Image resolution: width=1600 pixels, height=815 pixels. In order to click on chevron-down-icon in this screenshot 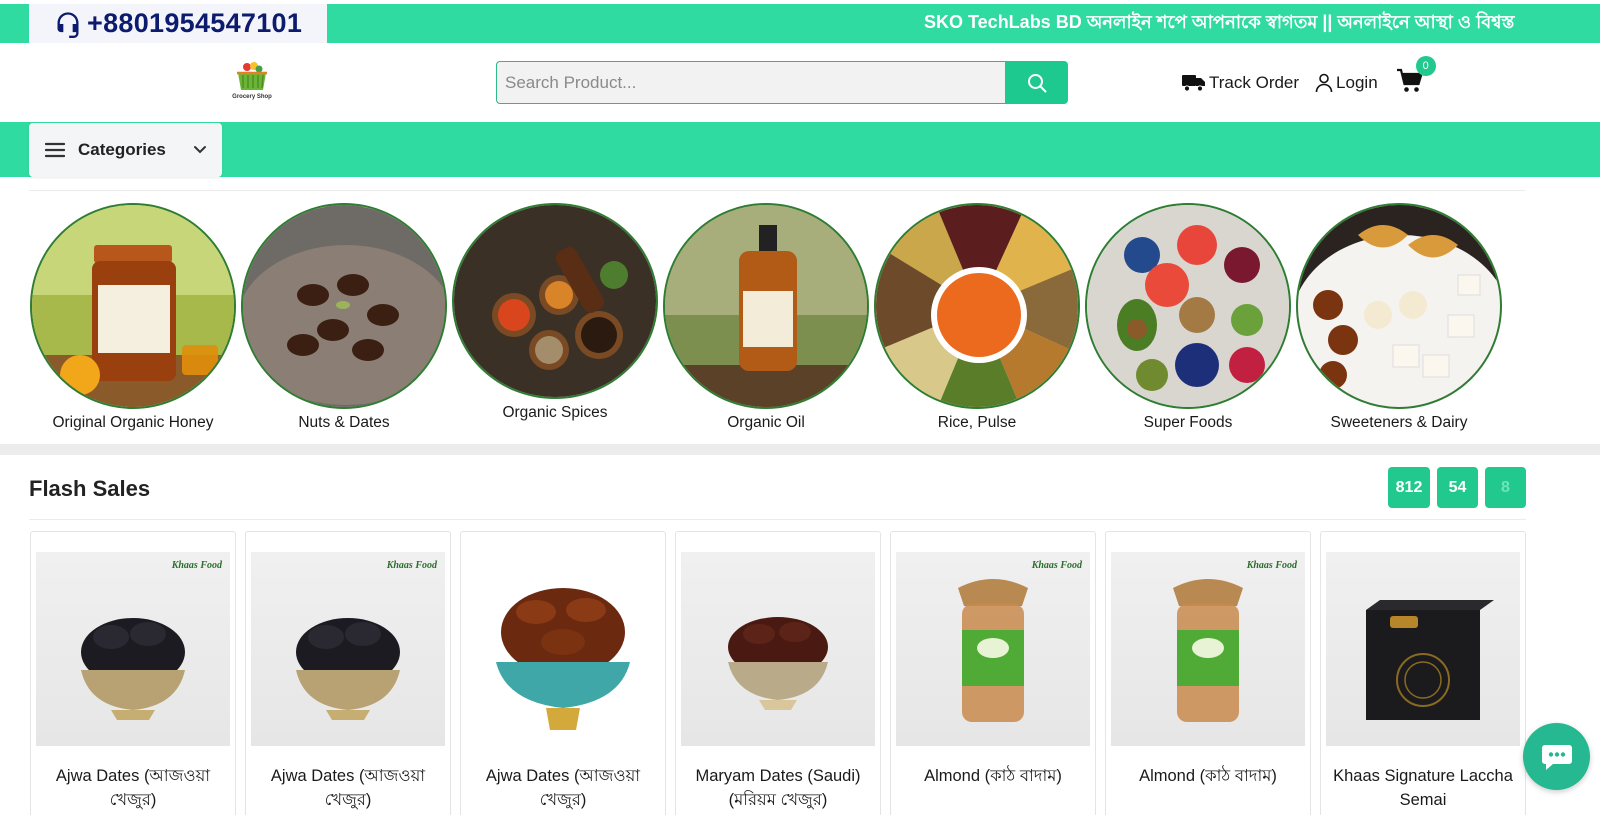, I will do `click(199, 150)`.